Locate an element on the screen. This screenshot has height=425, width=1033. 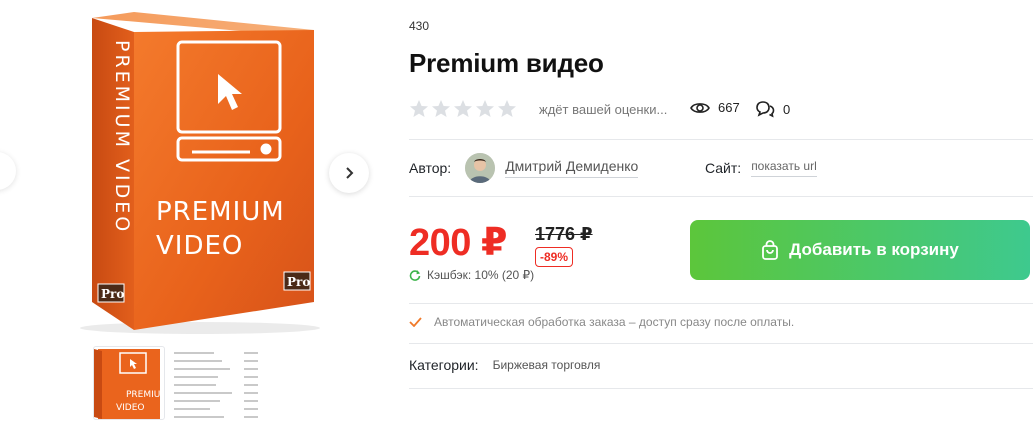
cashback-text: Кэшбэк: 10% (20 ₽) is located at coordinates (481, 275).